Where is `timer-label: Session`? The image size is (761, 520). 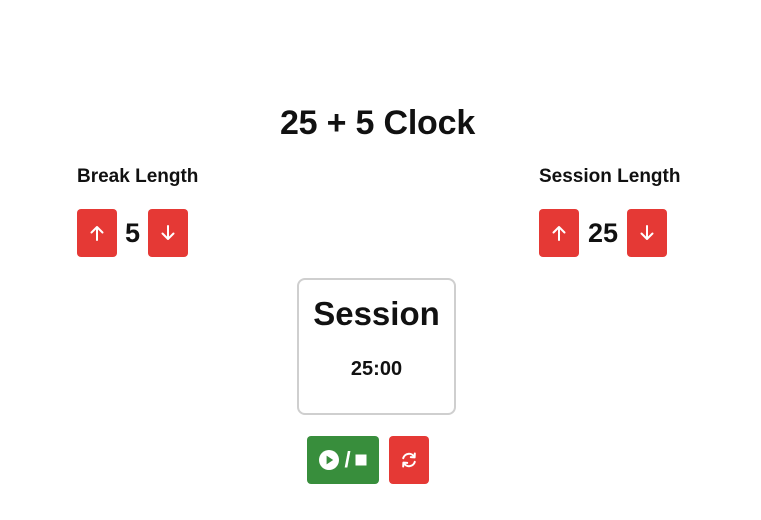
timer-label: Session is located at coordinates (376, 313).